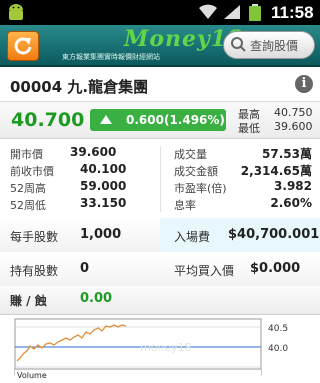 The height and width of the screenshot is (383, 320). What do you see at coordinates (34, 237) in the screenshot?
I see `lot-size-label: 每手股數` at bounding box center [34, 237].